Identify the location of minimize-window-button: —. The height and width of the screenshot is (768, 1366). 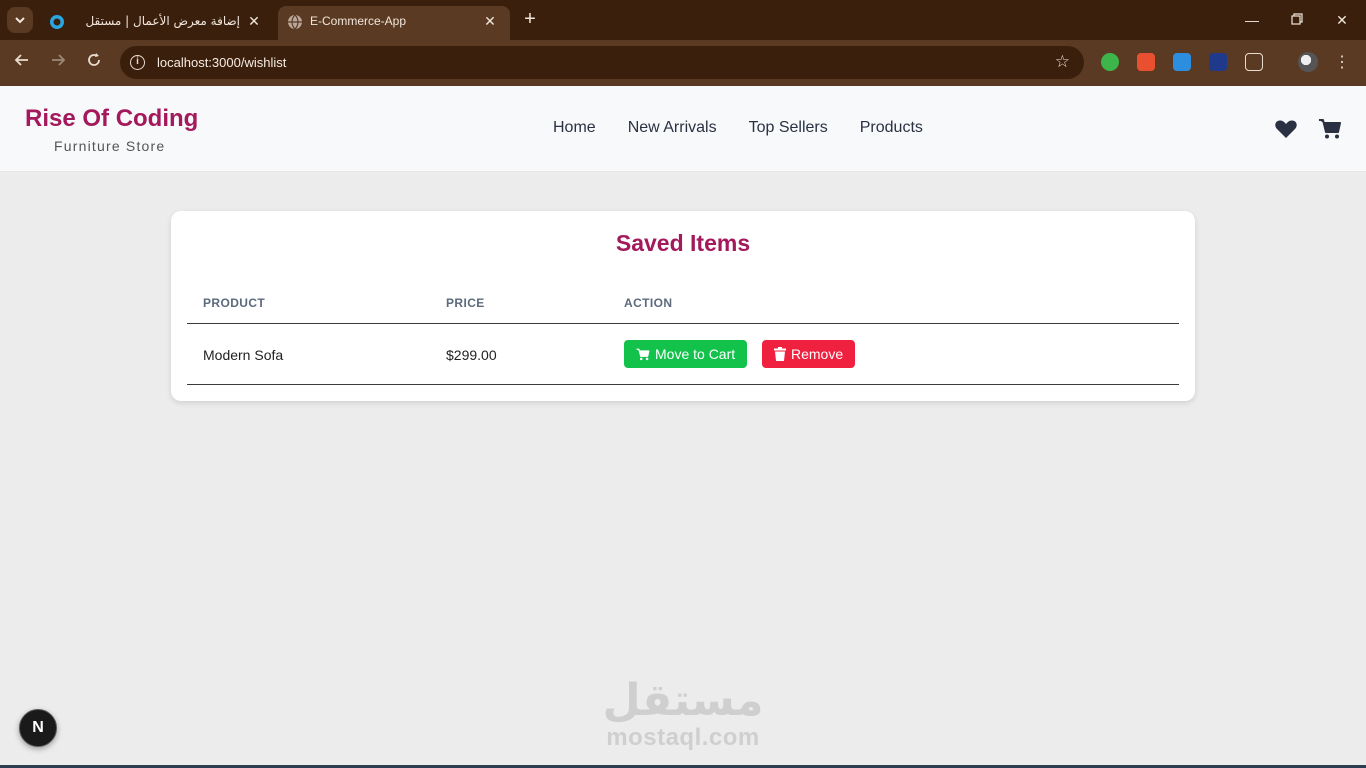
(1252, 20).